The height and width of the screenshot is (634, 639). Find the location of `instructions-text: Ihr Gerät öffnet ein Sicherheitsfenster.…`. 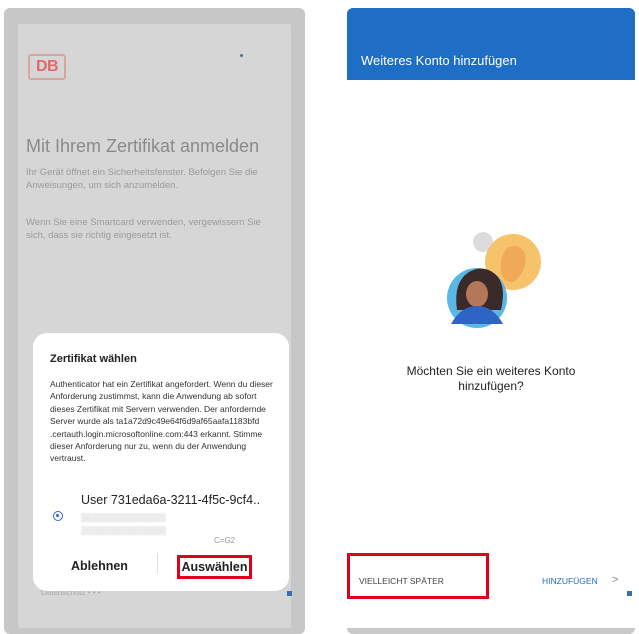

instructions-text: Ihr Gerät öffnet ein Sicherheitsfenster.… is located at coordinates (142, 179).